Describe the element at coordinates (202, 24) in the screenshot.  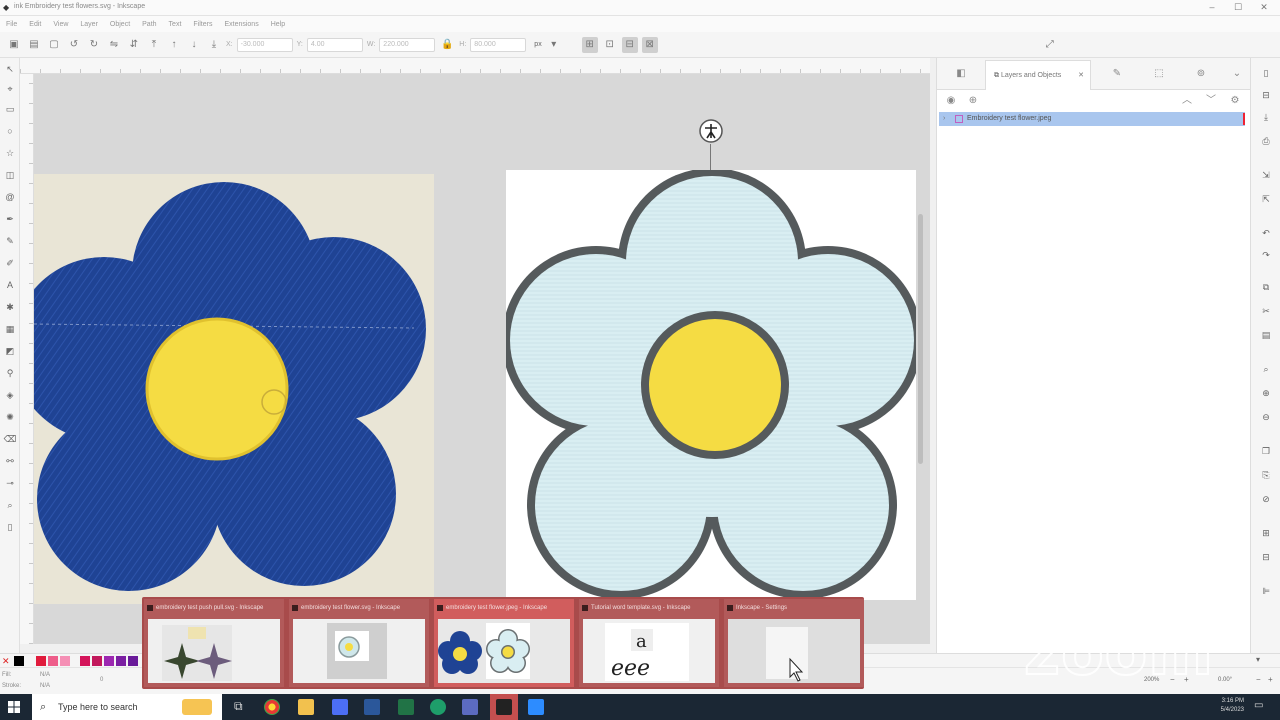
I see `menu-filters: Filters` at that location.